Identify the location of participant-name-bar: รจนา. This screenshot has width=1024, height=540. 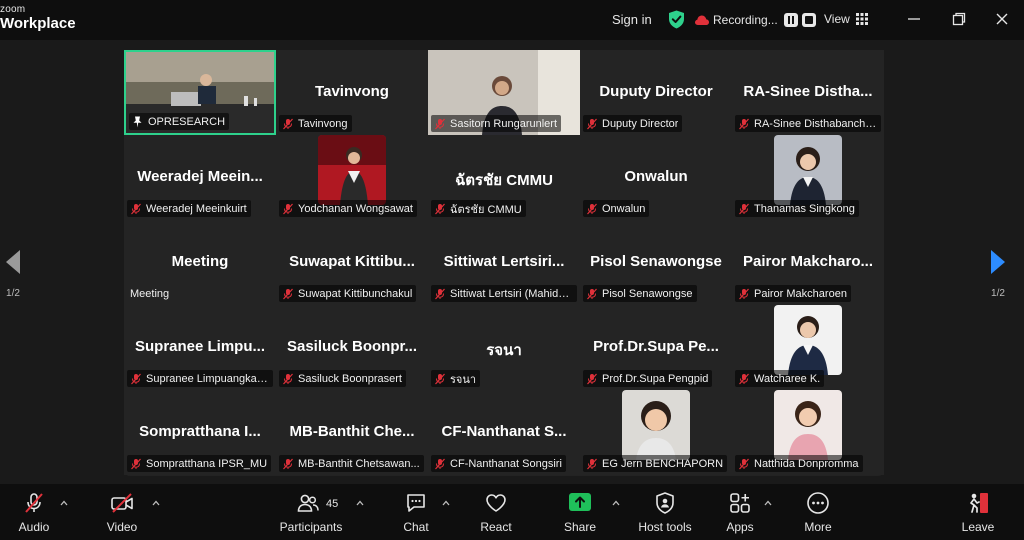
(456, 378).